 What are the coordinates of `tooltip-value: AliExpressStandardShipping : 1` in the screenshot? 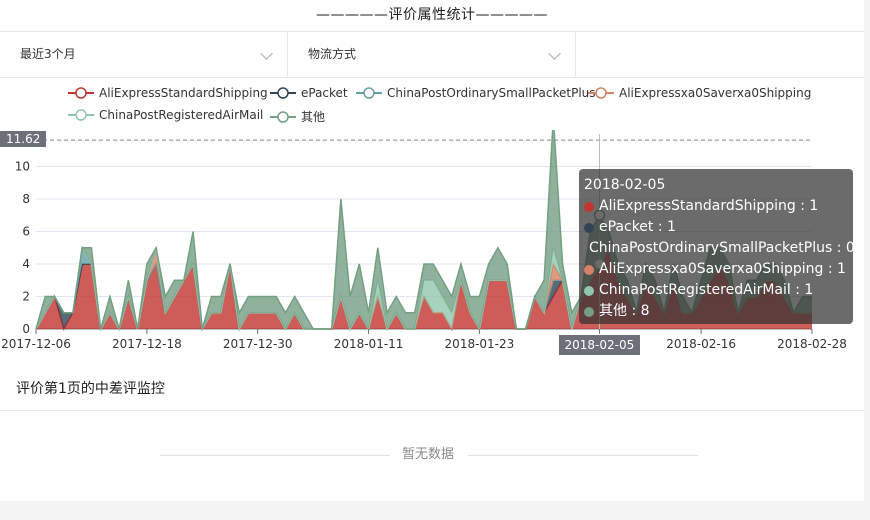 It's located at (709, 206).